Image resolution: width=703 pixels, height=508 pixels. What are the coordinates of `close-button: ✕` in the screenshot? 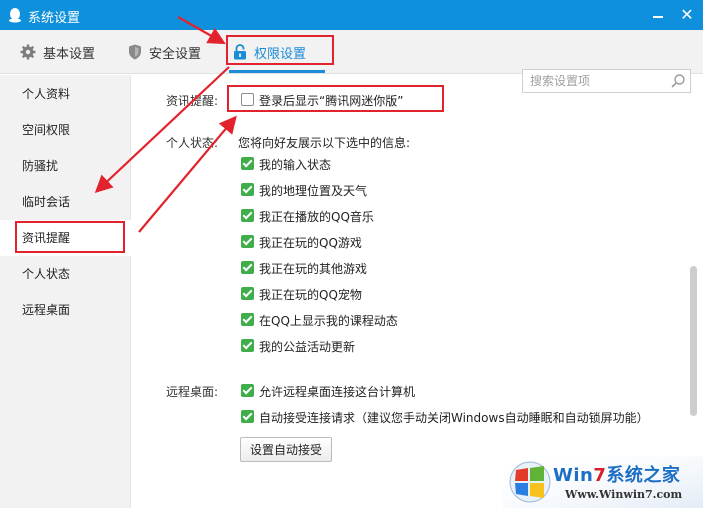 It's located at (687, 15).